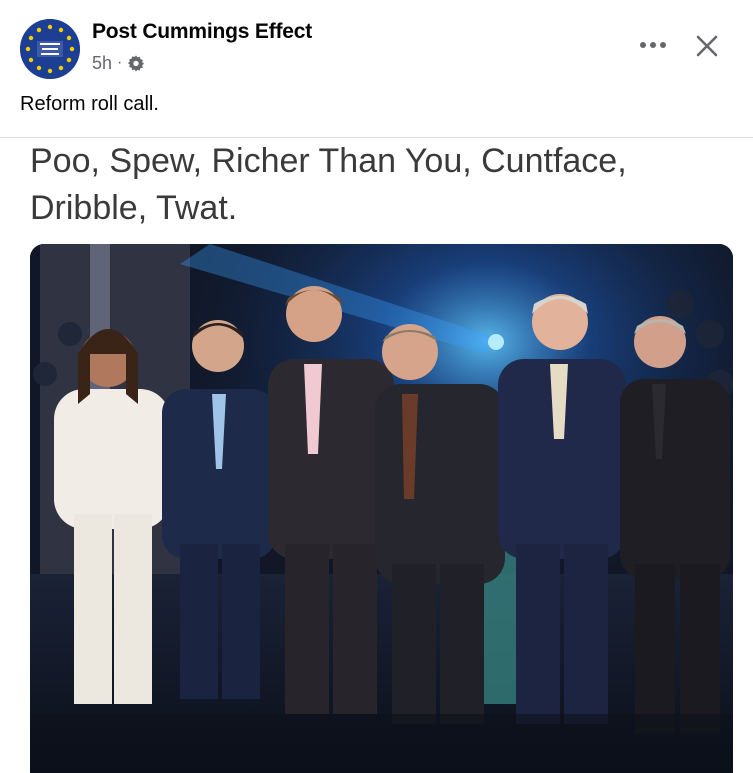 The image size is (753, 773). Describe the element at coordinates (136, 63) in the screenshot. I see `gear-icon` at that location.